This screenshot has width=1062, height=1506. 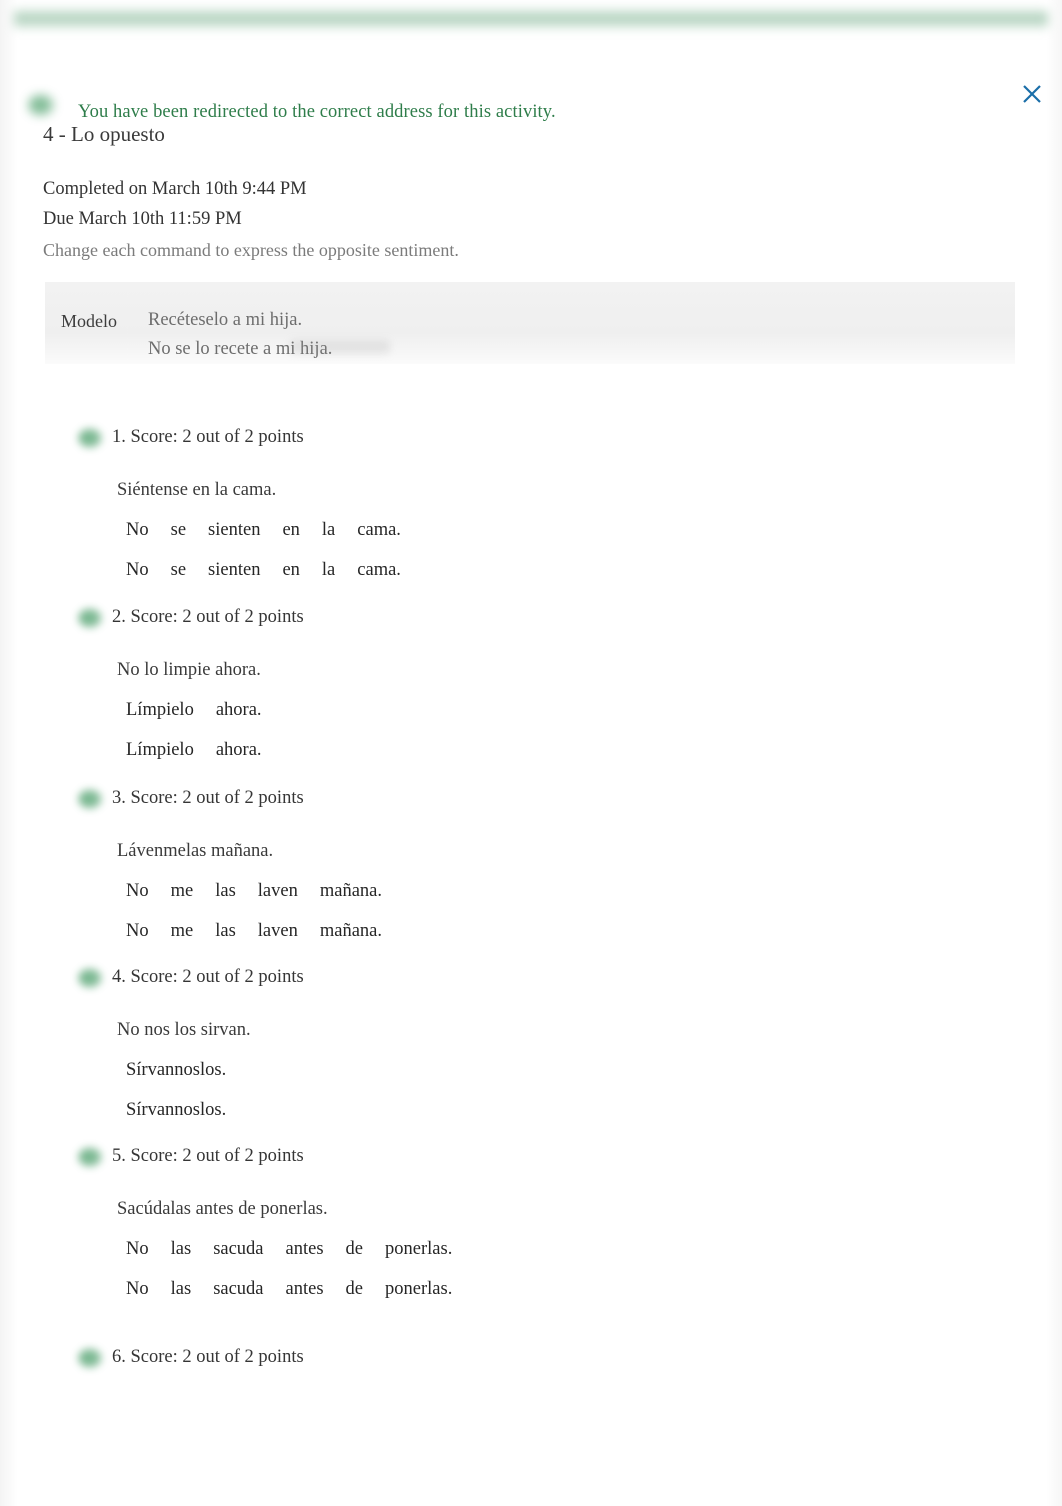 What do you see at coordinates (594, 1110) in the screenshot?
I see `correct-answer: Sírvannoslos.` at bounding box center [594, 1110].